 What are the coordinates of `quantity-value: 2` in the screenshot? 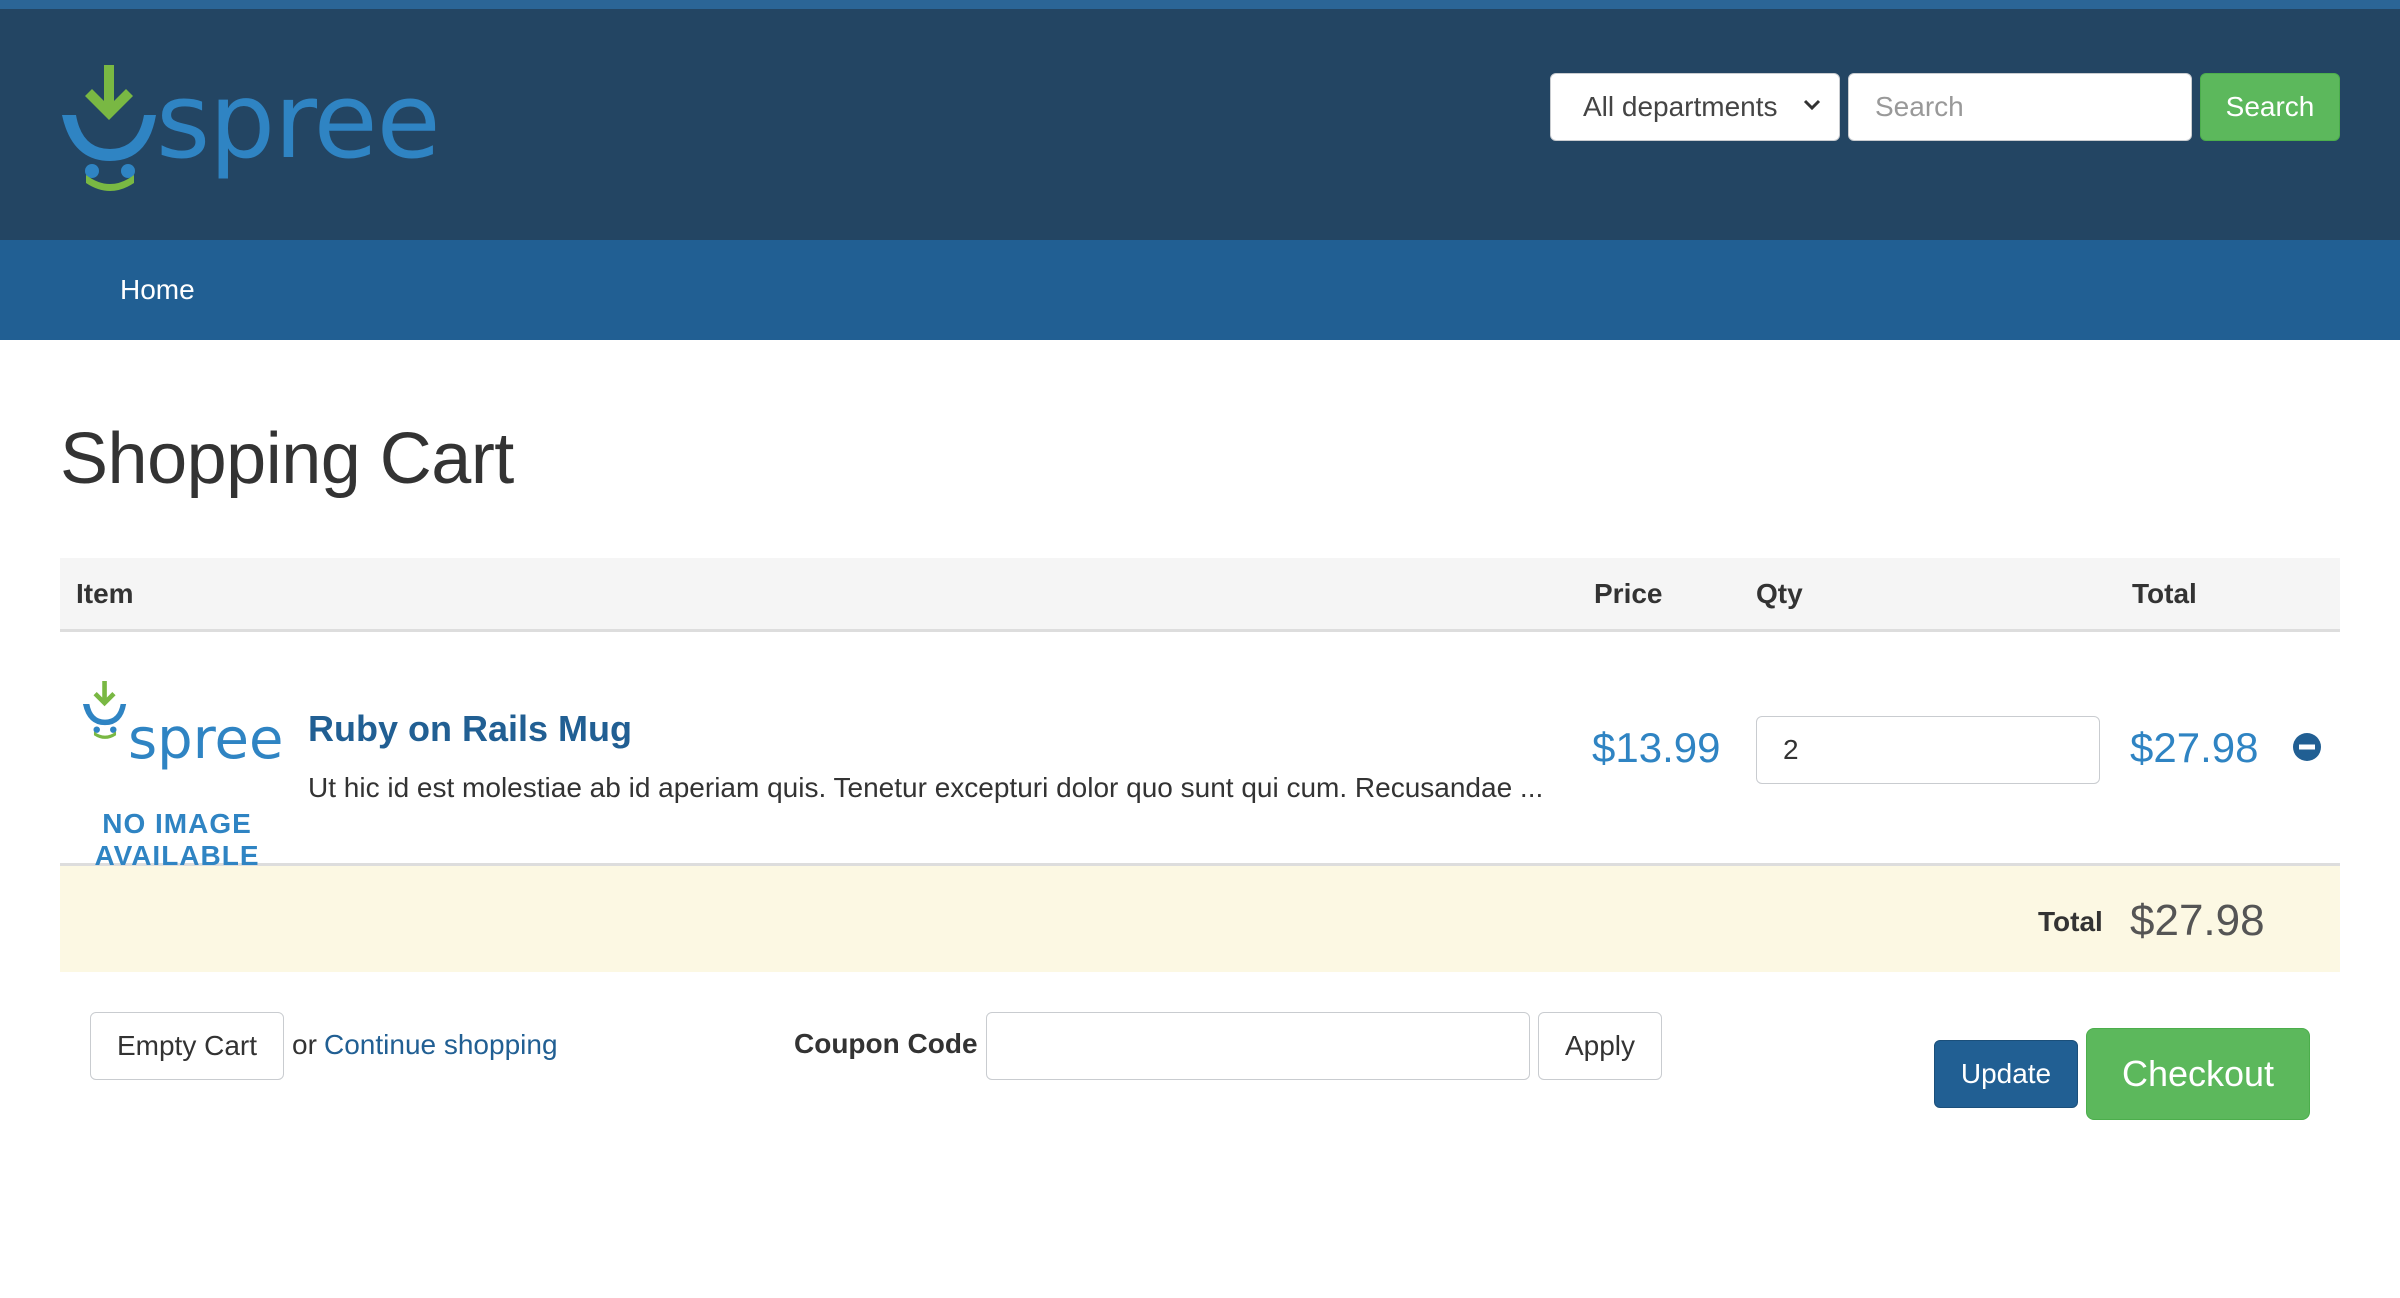 It's located at (1791, 749).